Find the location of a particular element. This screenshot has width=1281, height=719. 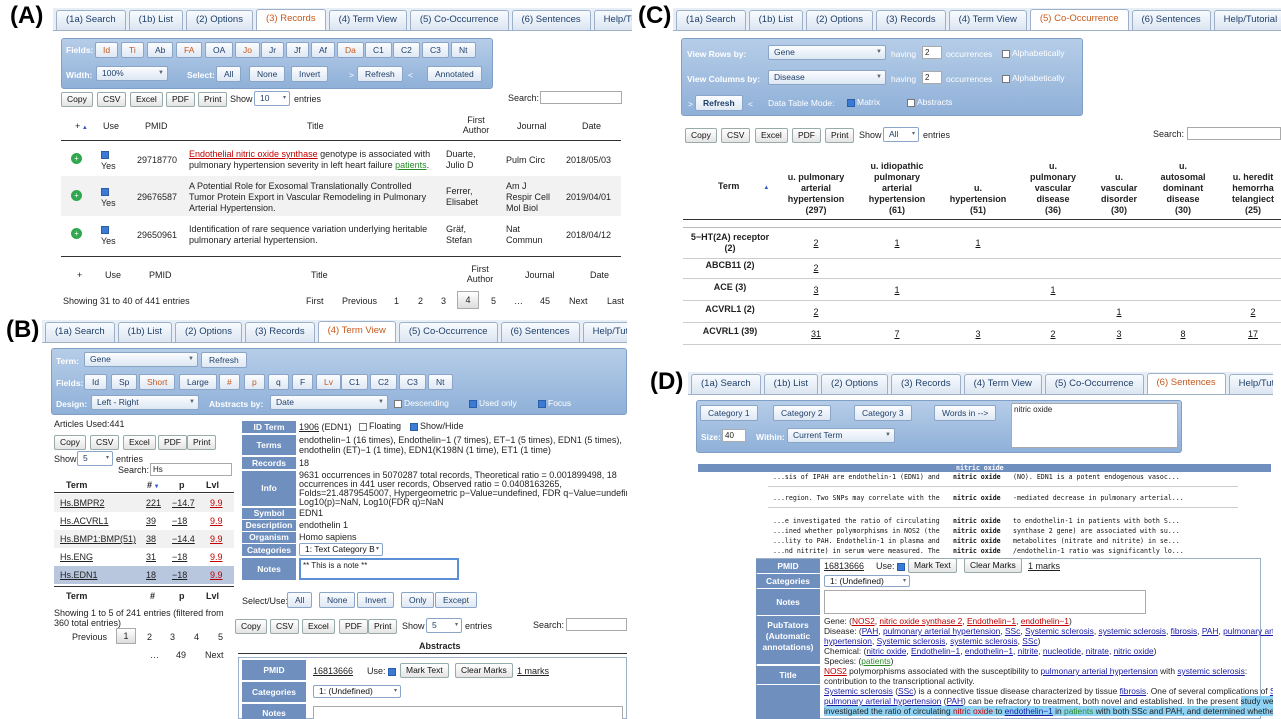

descending-toggle: Descending is located at coordinates (421, 403).